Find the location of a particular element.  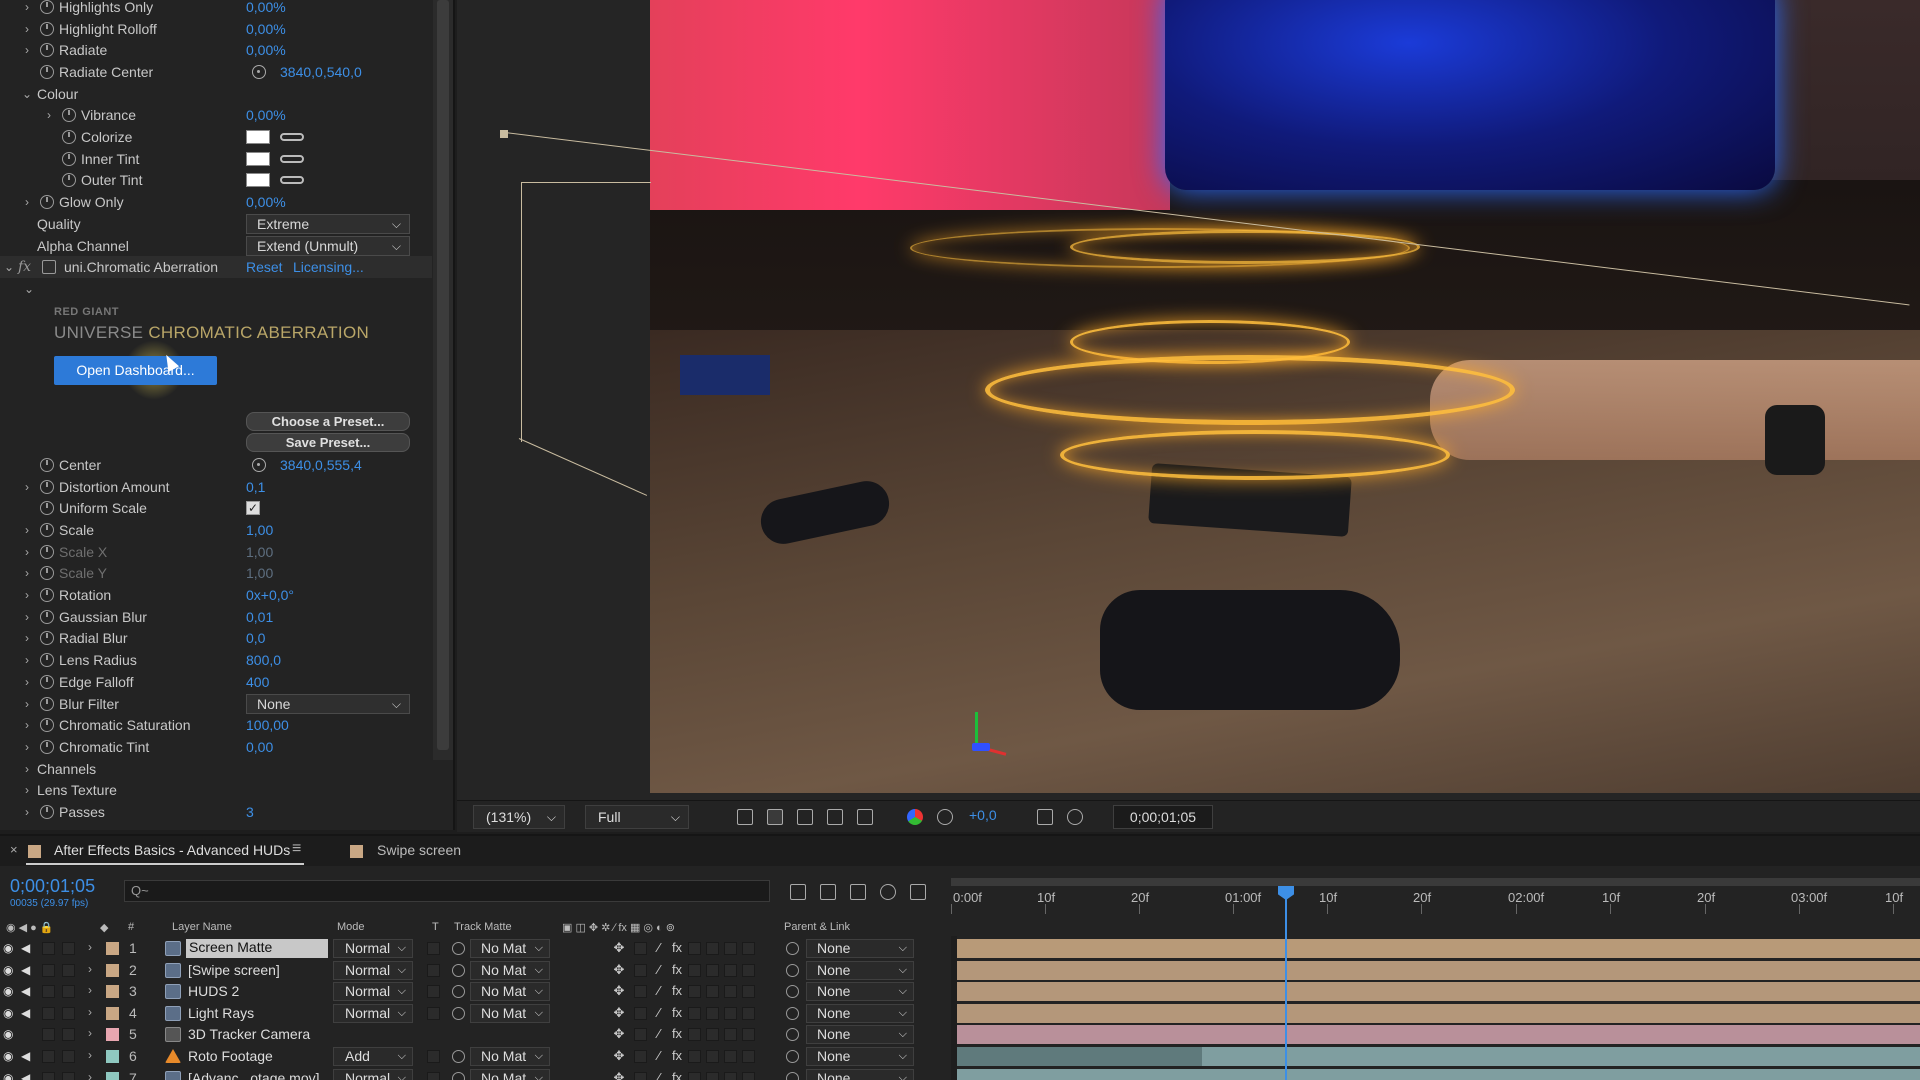

layer-name: 3D Tracker Camera is located at coordinates (249, 1034).